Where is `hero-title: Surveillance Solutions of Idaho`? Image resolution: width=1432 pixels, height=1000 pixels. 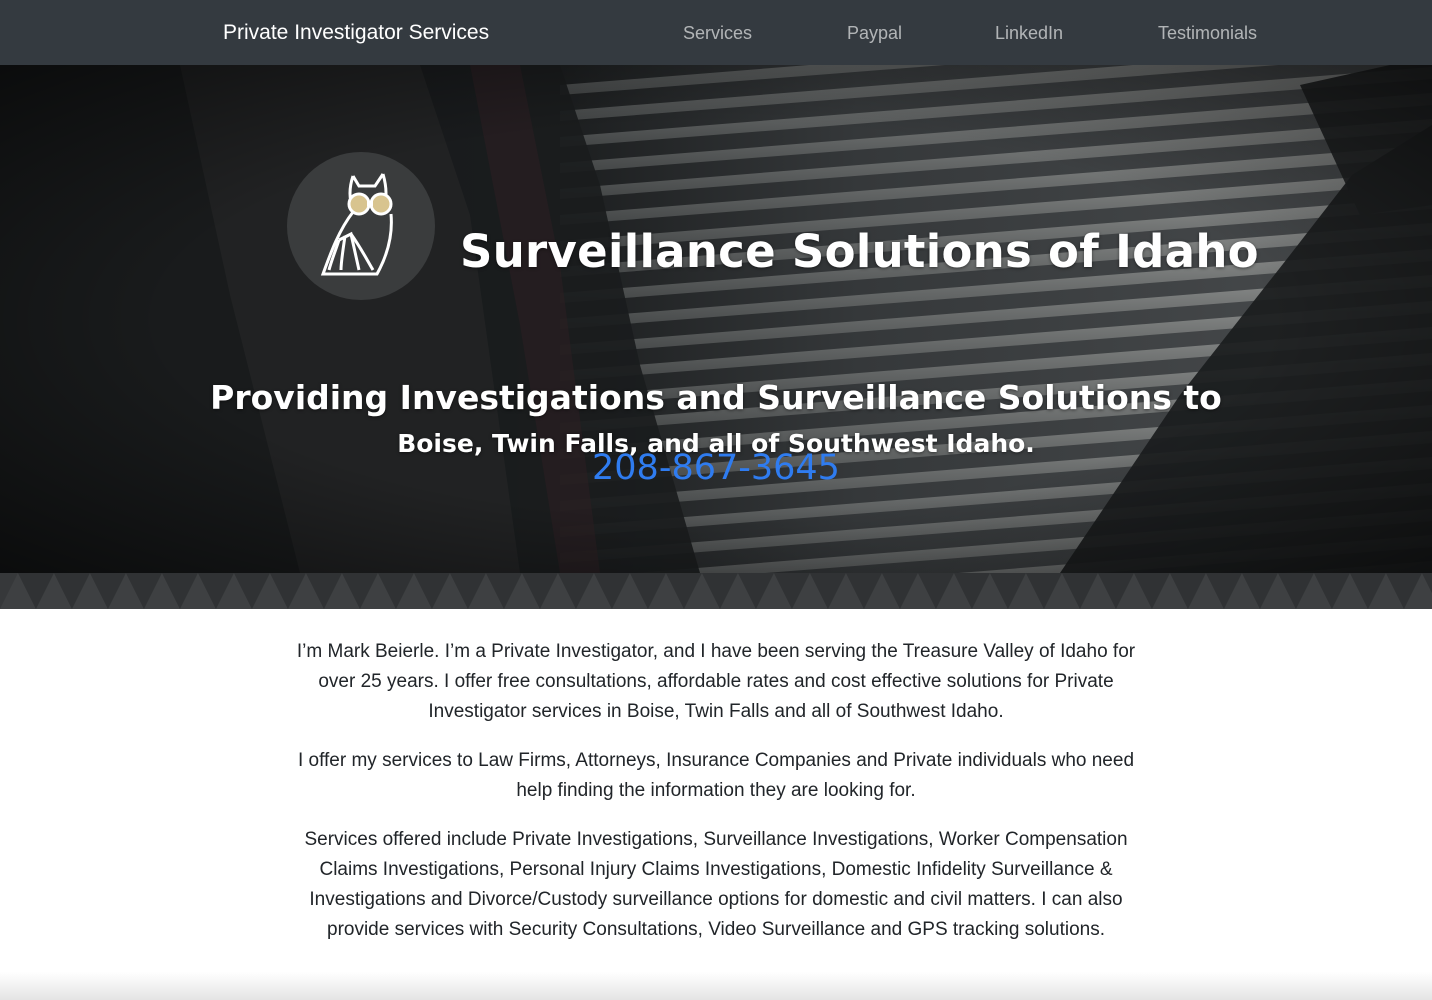
hero-title: Surveillance Solutions of Idaho is located at coordinates (859, 252).